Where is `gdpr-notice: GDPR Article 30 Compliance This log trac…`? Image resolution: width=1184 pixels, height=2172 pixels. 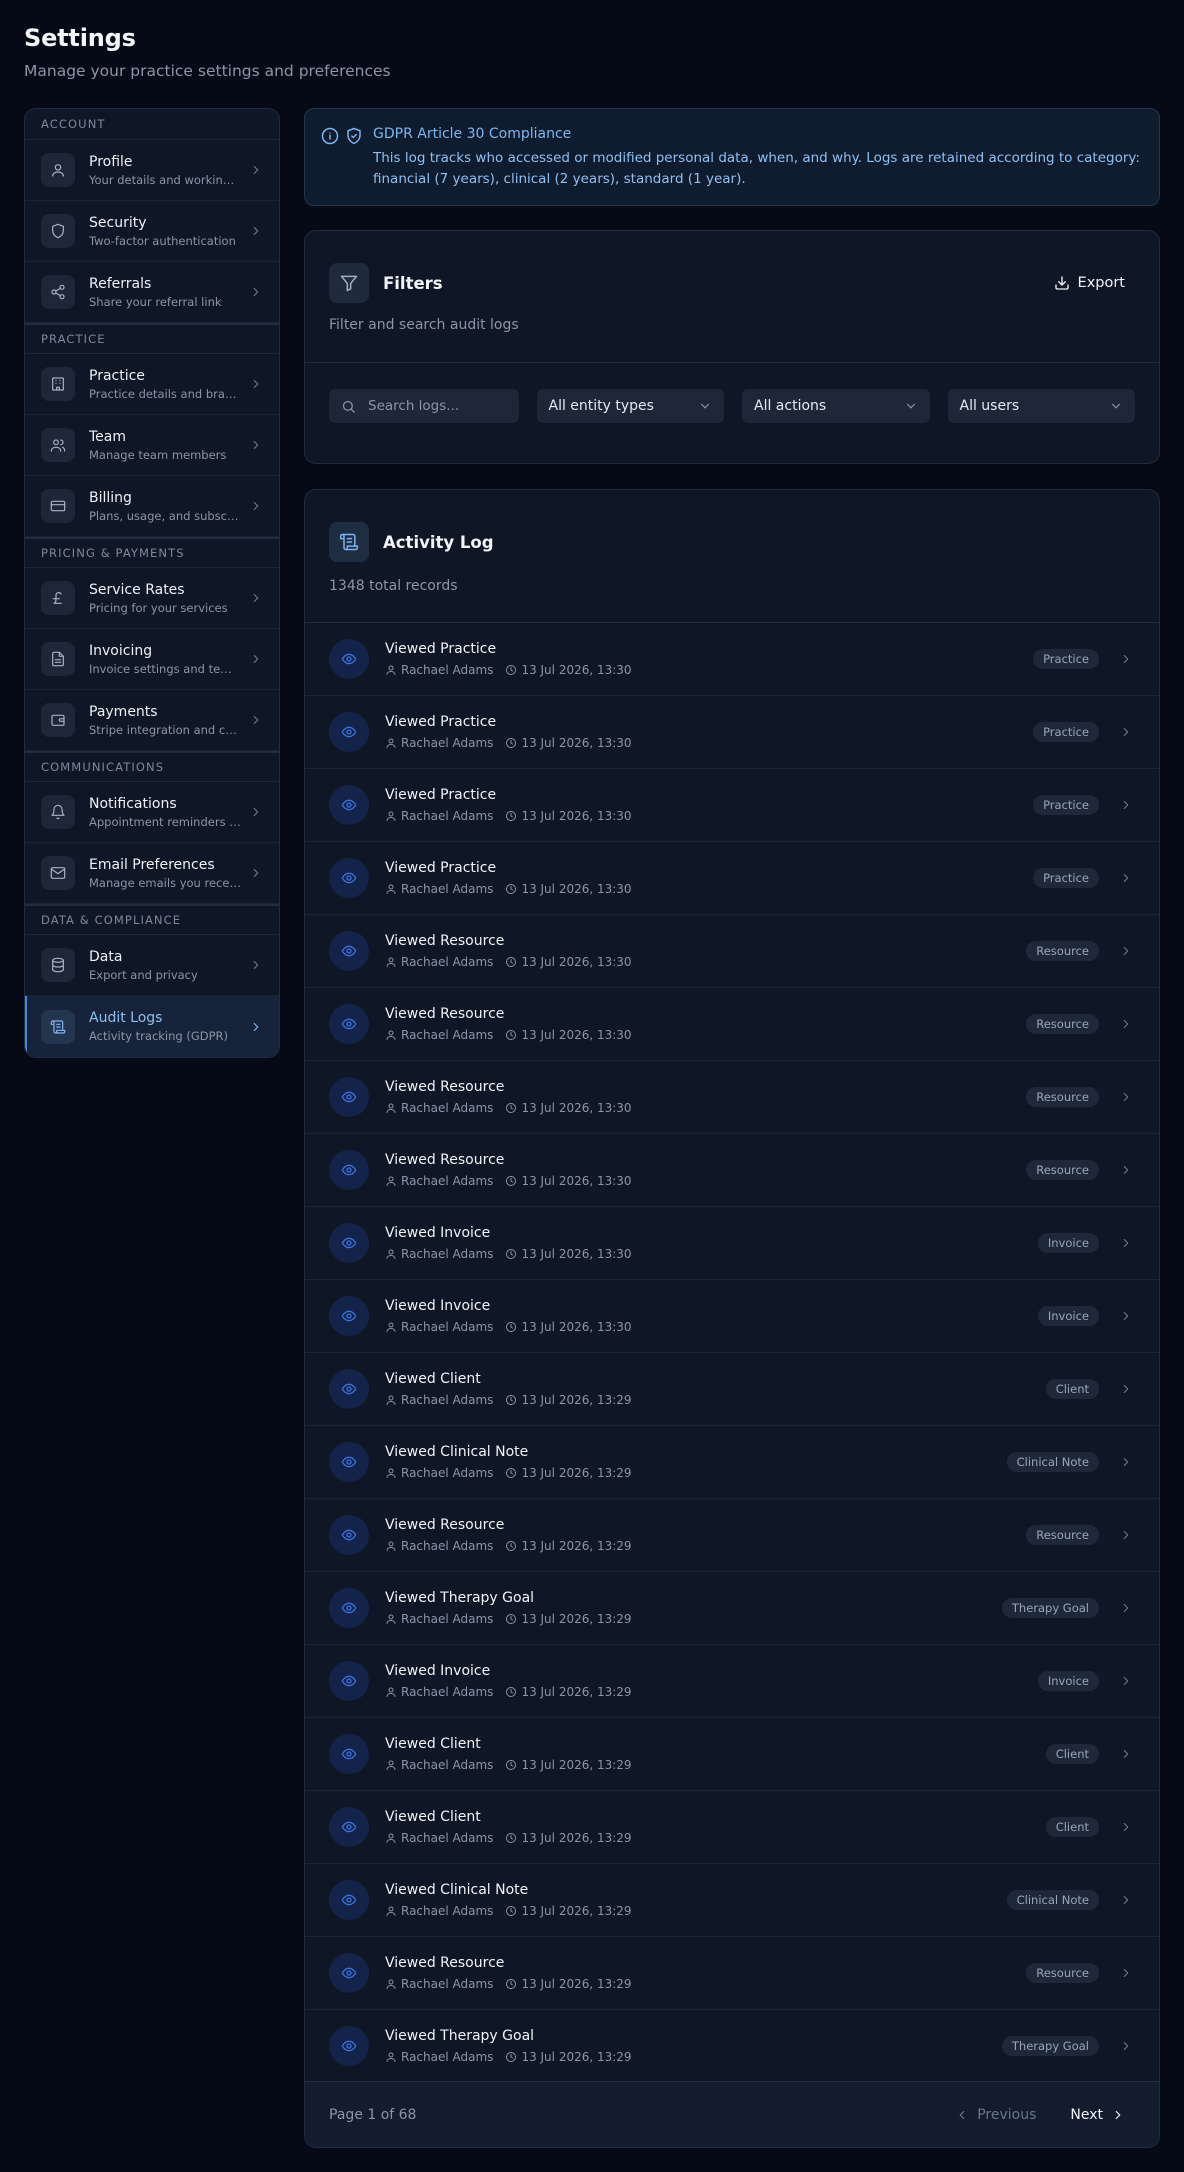 gdpr-notice: GDPR Article 30 Compliance This log trac… is located at coordinates (732, 157).